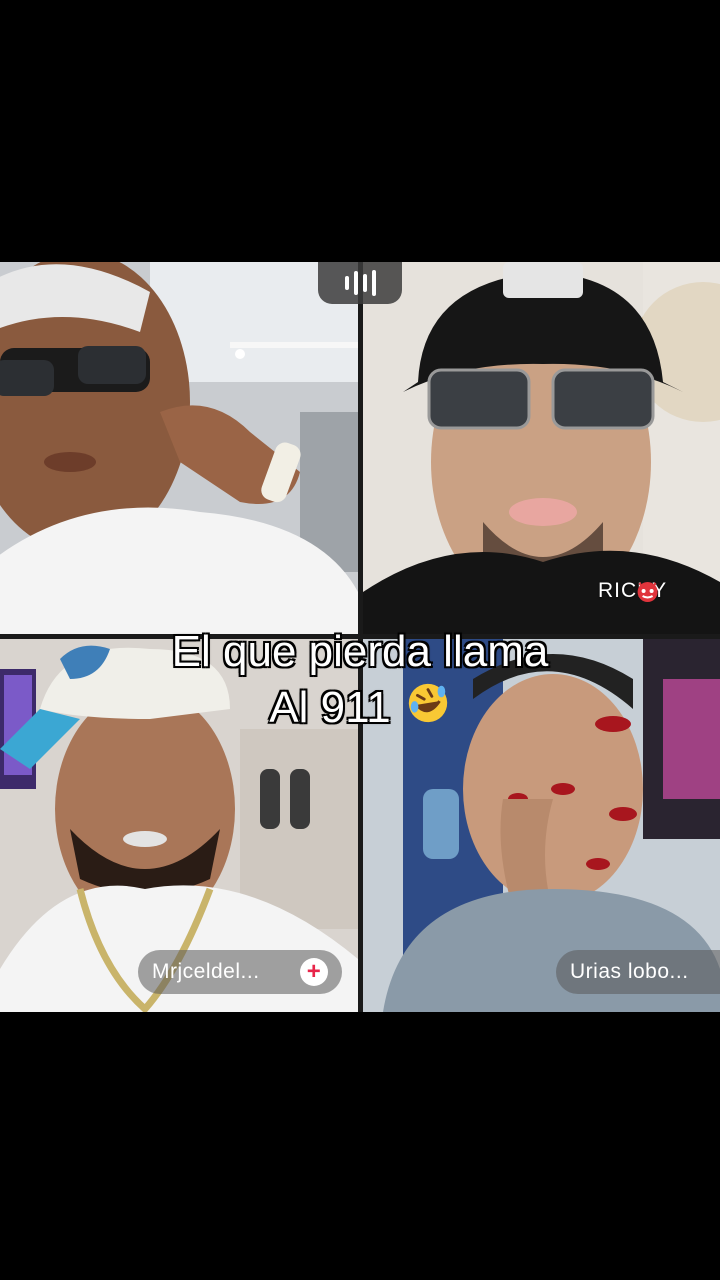 The height and width of the screenshot is (1280, 720). I want to click on devil-face-icon, so click(667, 591).